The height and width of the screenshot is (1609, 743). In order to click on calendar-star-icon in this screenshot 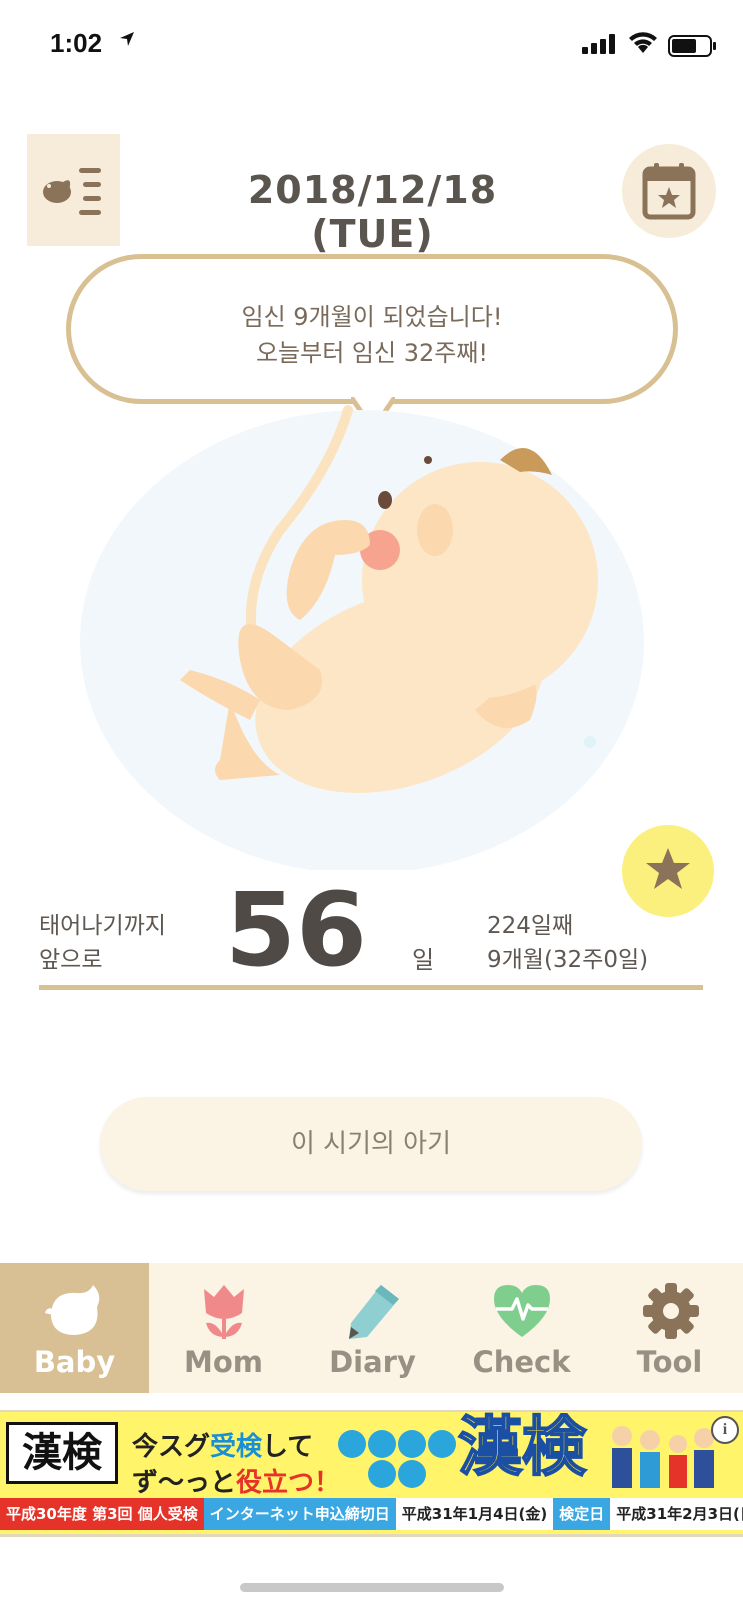, I will do `click(669, 191)`.